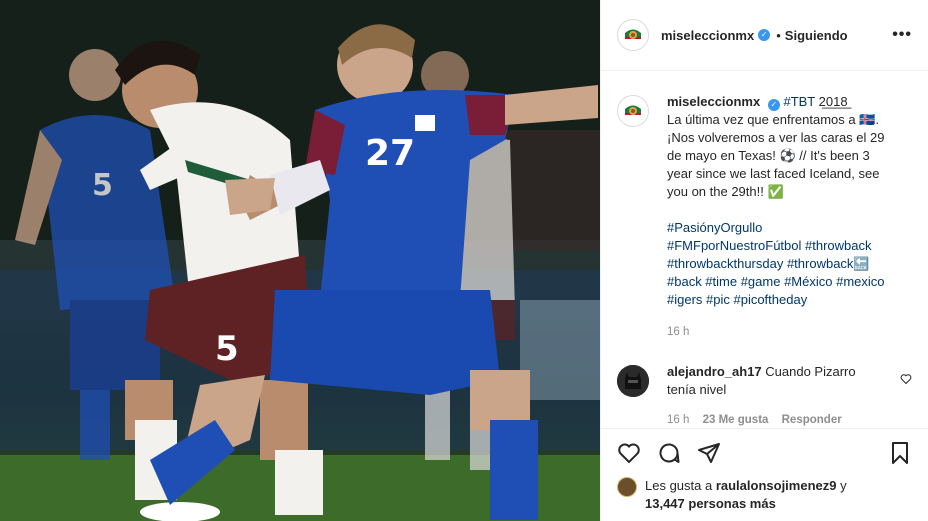  I want to click on caption-gap, so click(789, 210).